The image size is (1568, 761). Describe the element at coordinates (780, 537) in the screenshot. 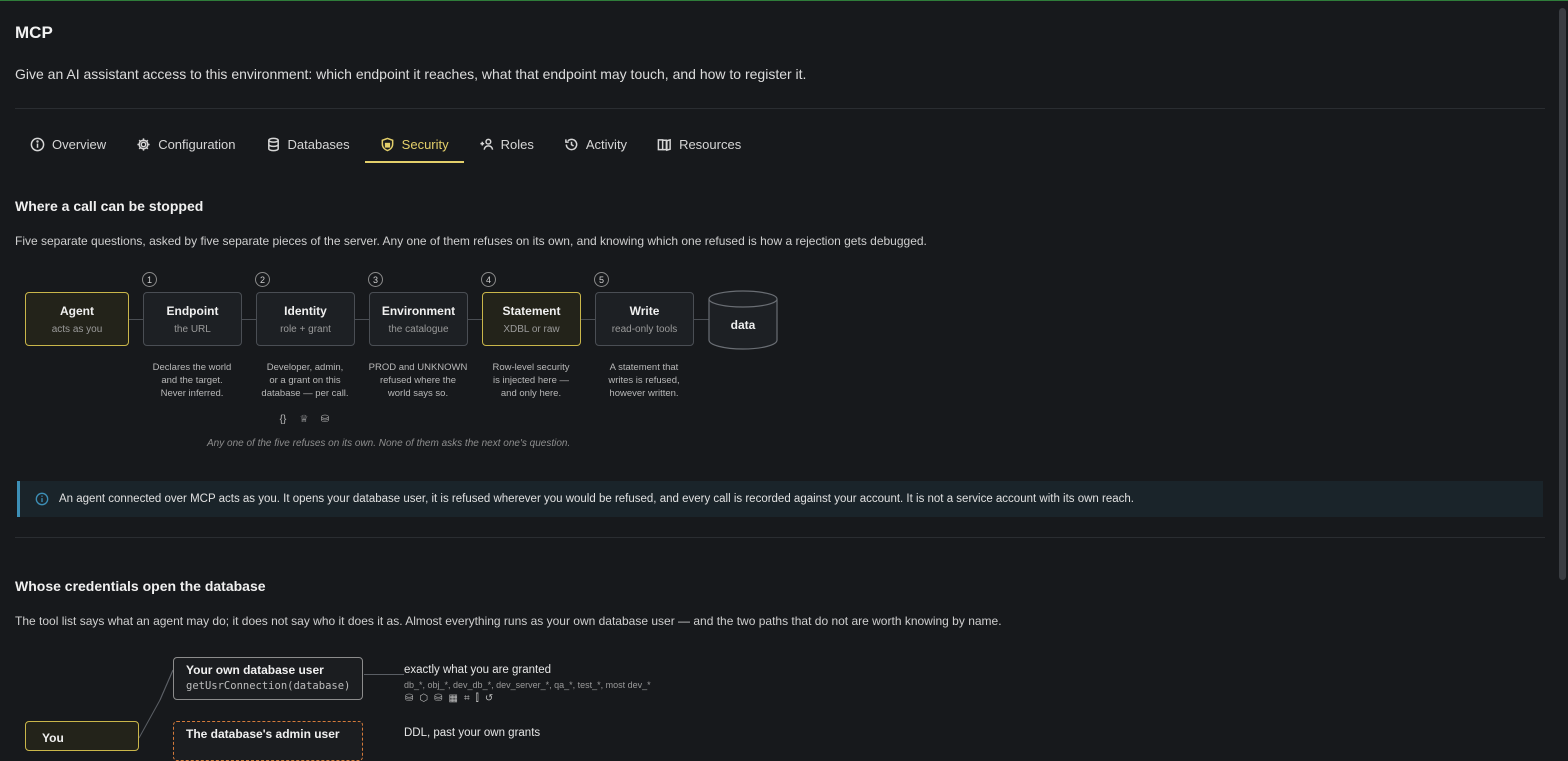

I see `section-divider` at that location.